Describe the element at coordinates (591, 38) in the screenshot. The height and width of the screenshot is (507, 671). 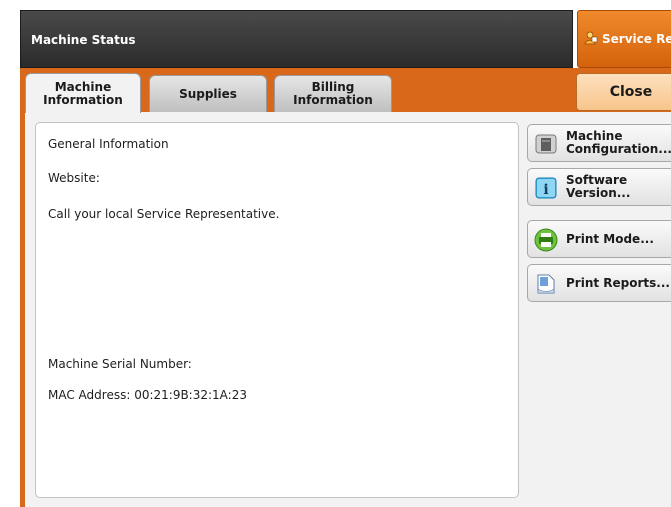
I see `service-rep-icon` at that location.